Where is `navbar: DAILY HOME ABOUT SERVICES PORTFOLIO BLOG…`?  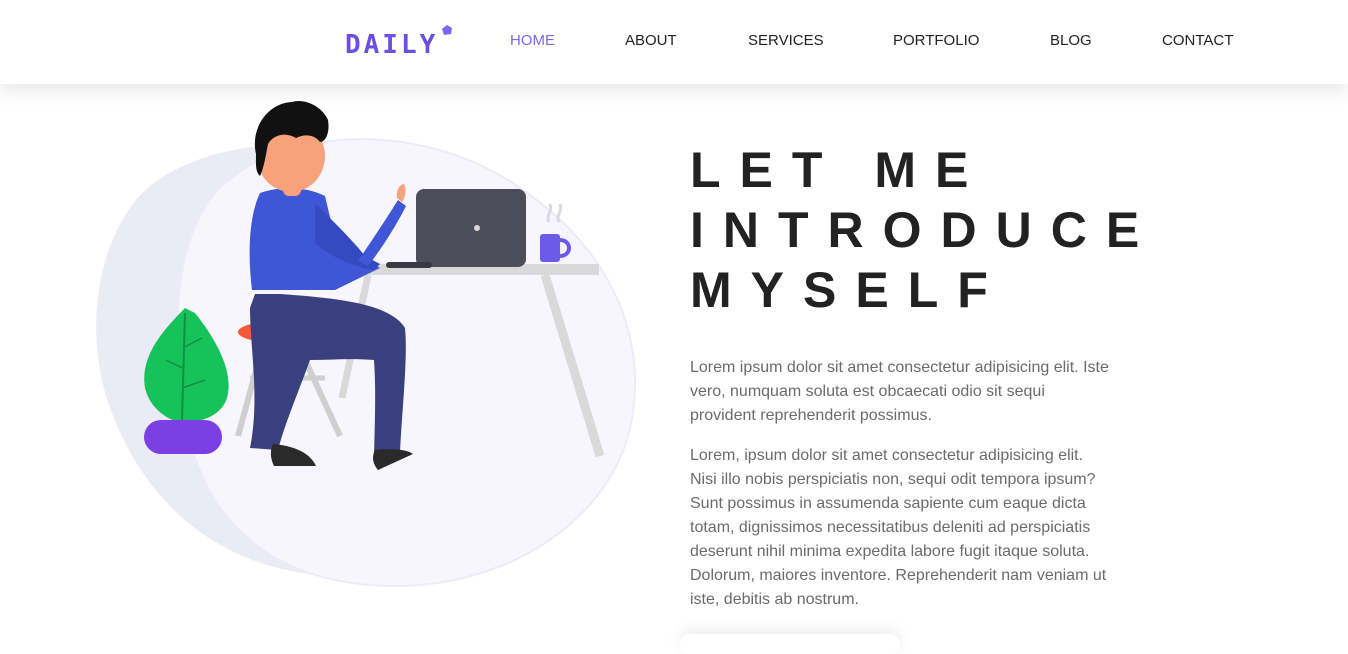 navbar: DAILY HOME ABOUT SERVICES PORTFOLIO BLOG… is located at coordinates (674, 42).